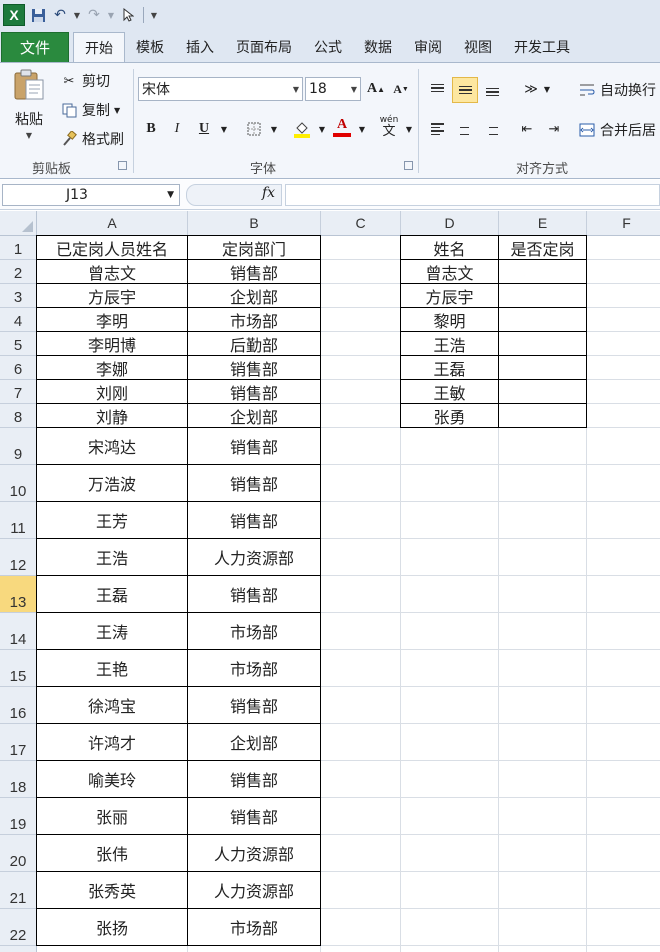 This screenshot has height=952, width=660. I want to click on excel-app-icon: X, so click(14, 15).